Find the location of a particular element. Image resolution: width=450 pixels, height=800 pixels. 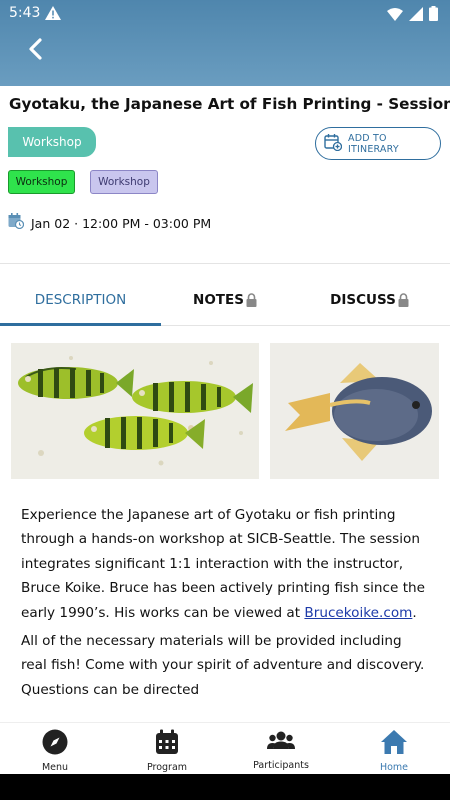

tab-notes: NOTES is located at coordinates (225, 300).